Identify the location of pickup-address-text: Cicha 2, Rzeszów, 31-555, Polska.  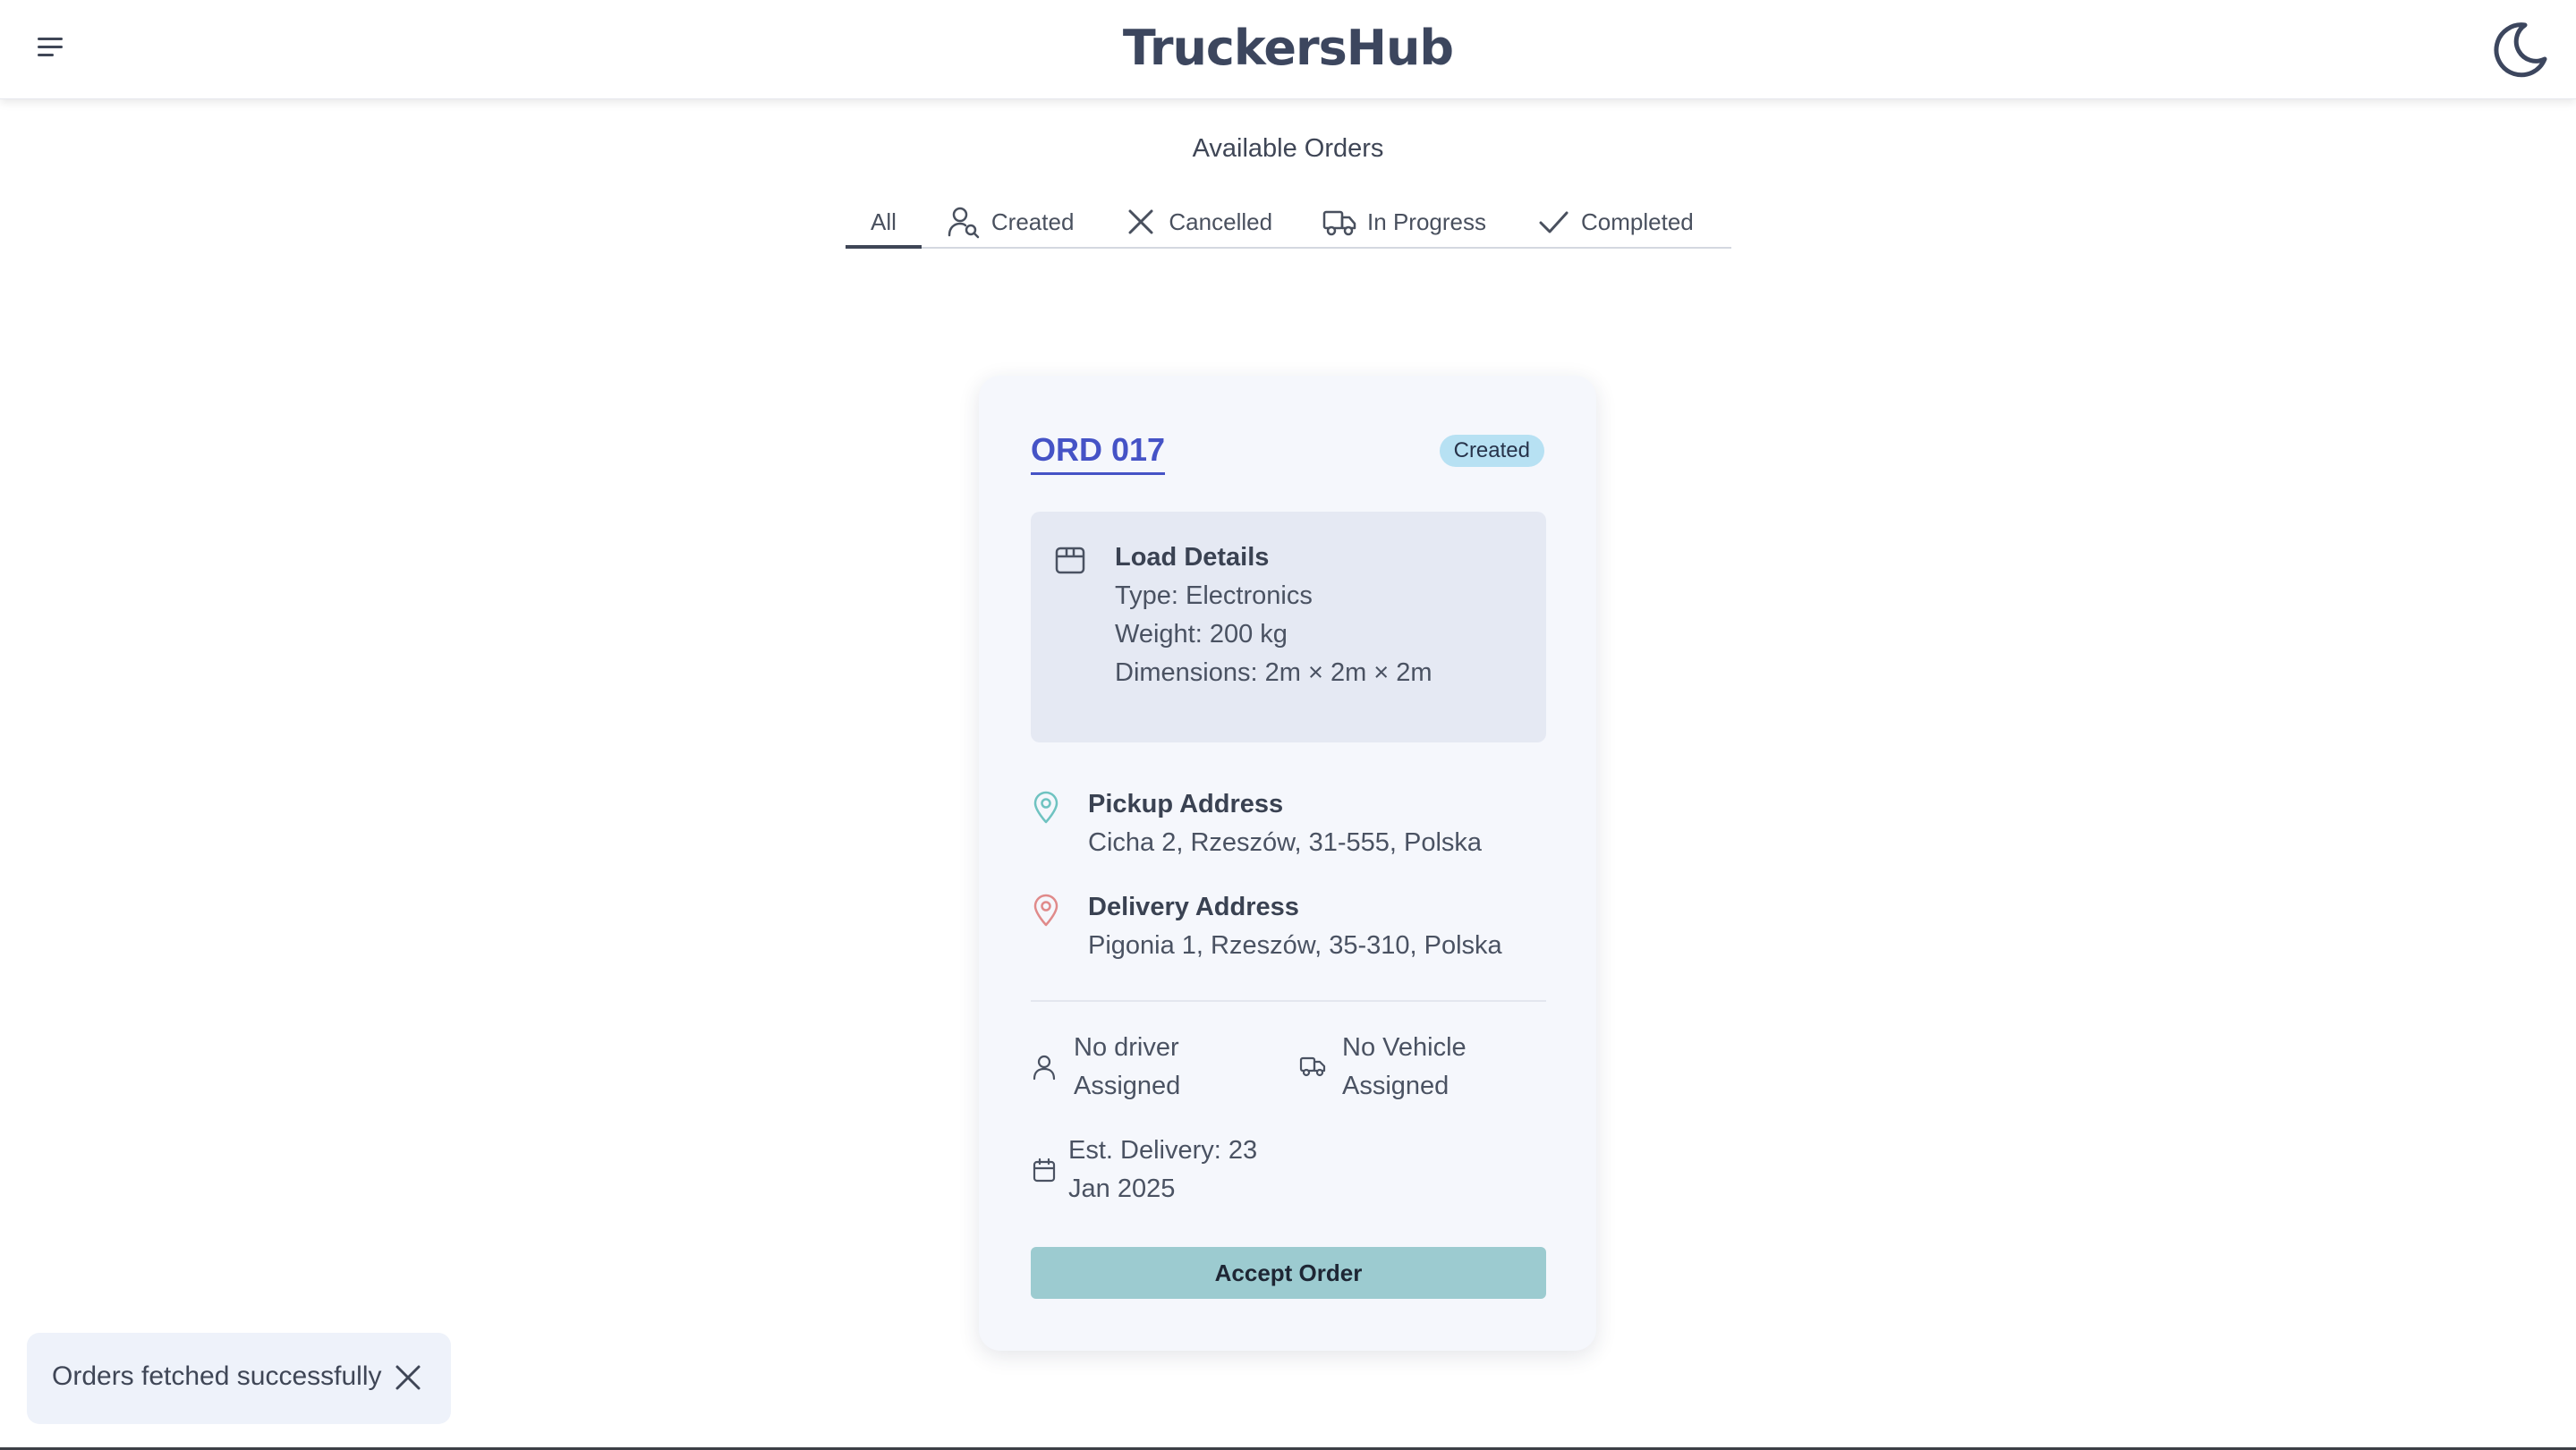
(1285, 842).